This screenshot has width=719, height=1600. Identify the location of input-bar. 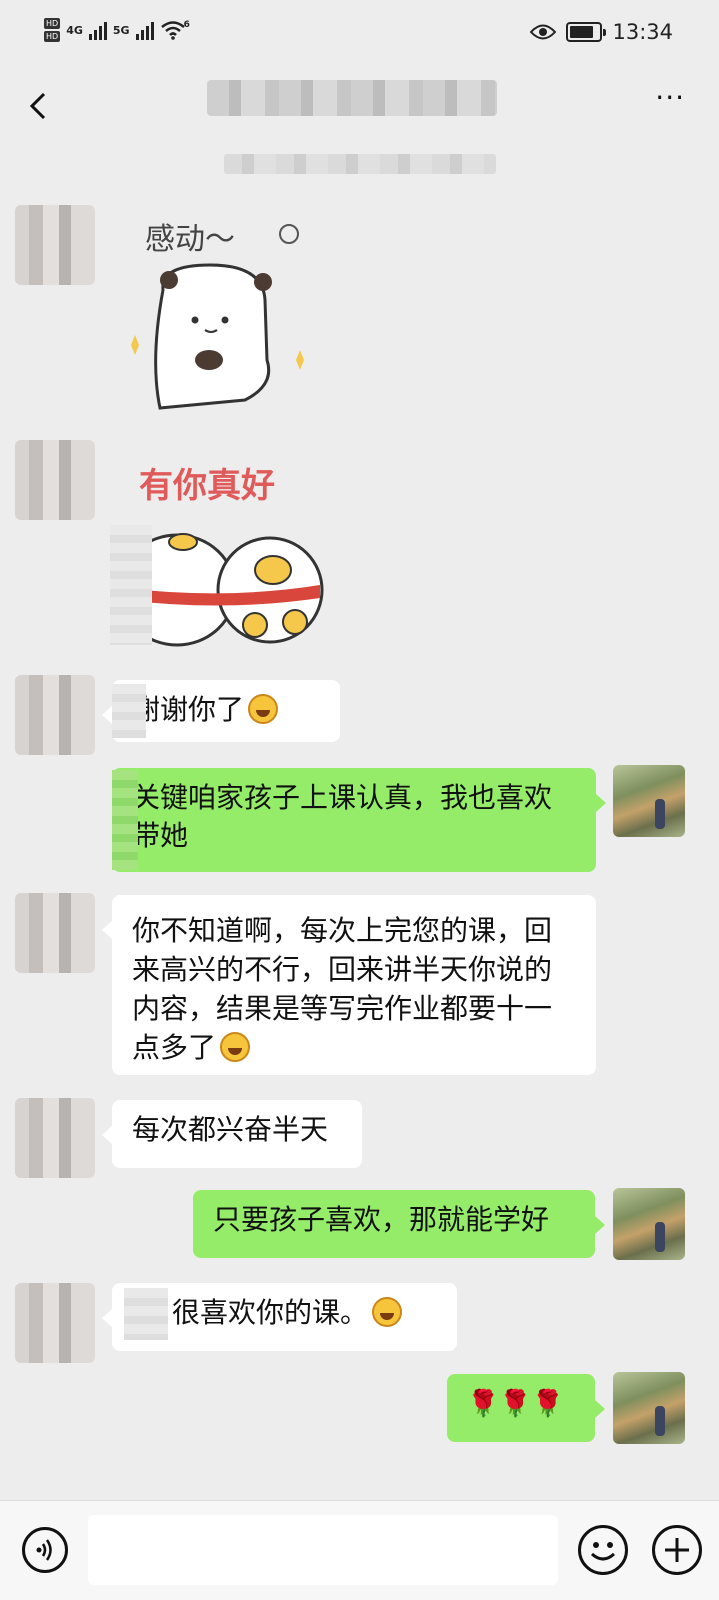
(359, 1550).